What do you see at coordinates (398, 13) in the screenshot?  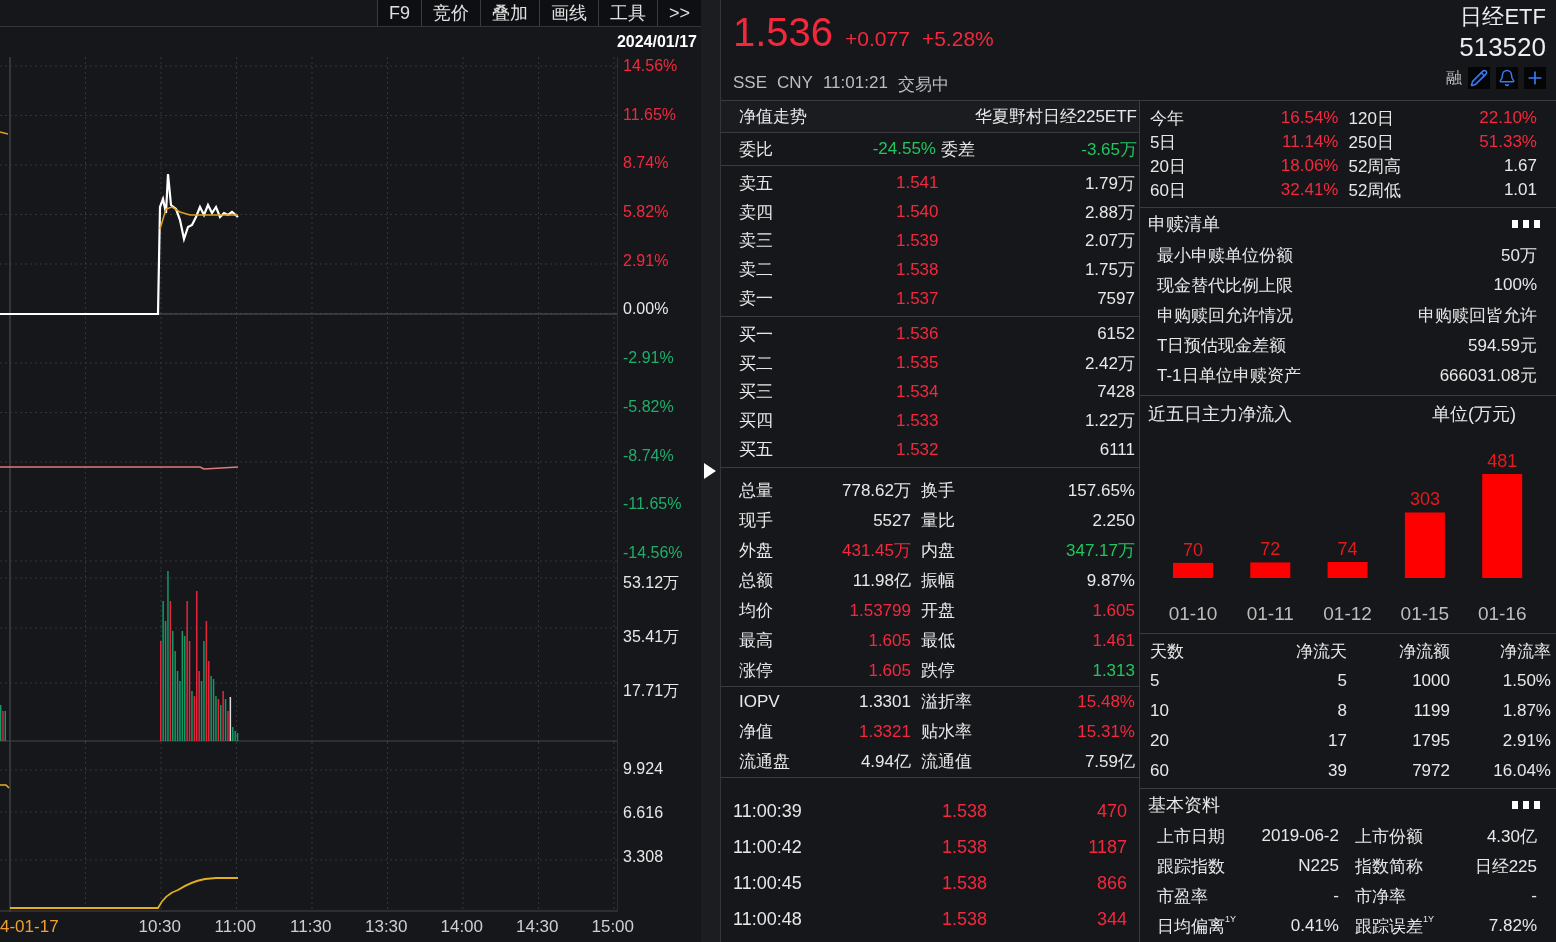 I see `toolbar-button: F9` at bounding box center [398, 13].